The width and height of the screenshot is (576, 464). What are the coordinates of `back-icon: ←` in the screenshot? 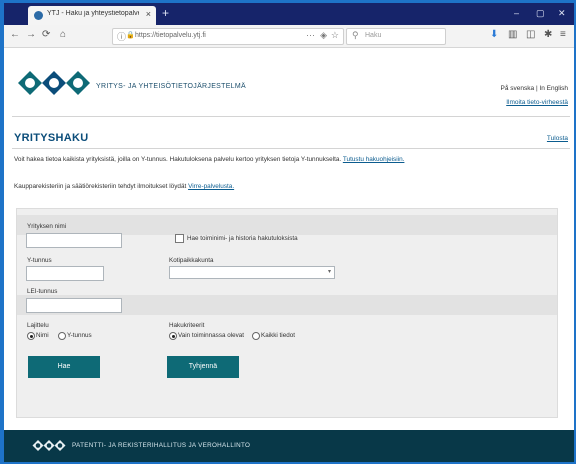 It's located at (15, 35).